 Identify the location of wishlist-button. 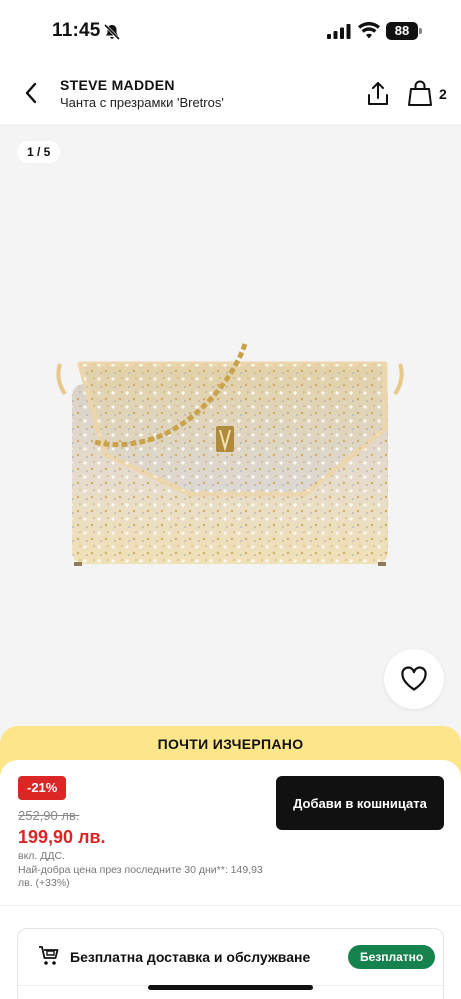
(414, 679).